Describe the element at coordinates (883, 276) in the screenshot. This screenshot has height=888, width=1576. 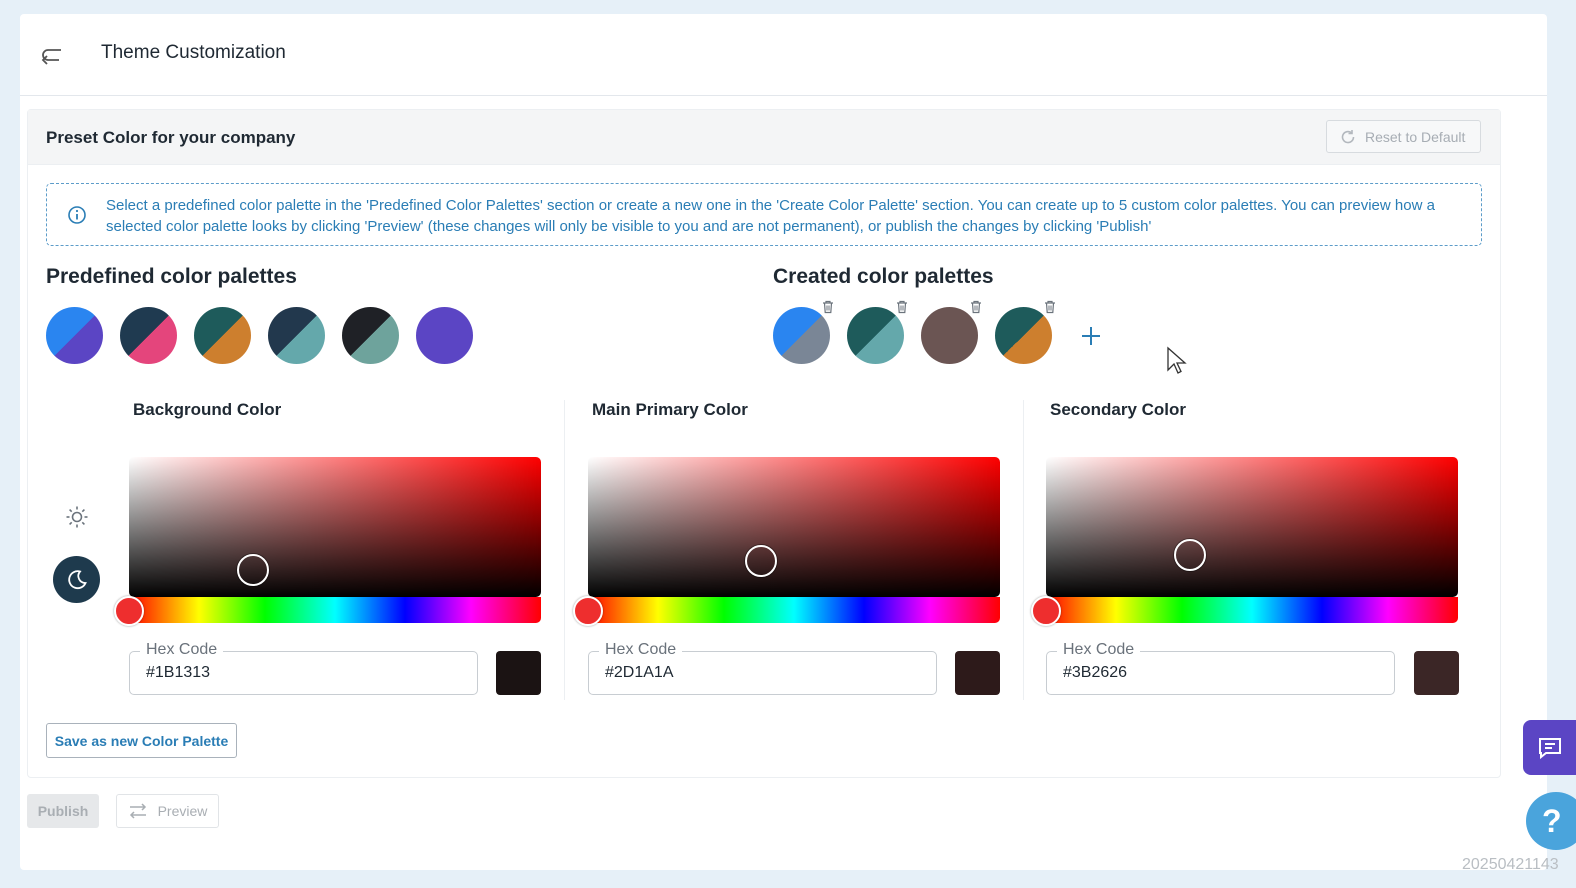
I see `created-palettes-title: Created color palettes` at that location.